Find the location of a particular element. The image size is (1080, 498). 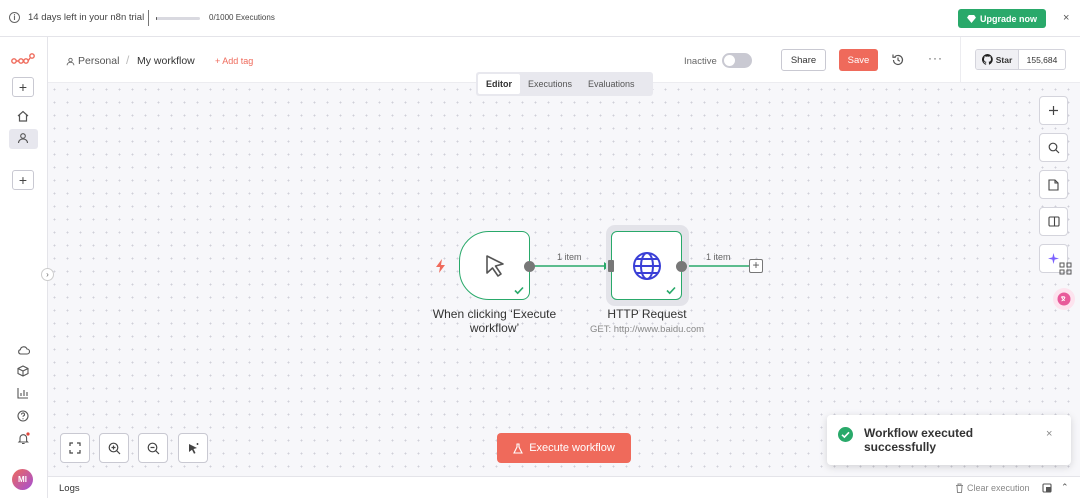

active-state-label: Inactive is located at coordinates (700, 61).